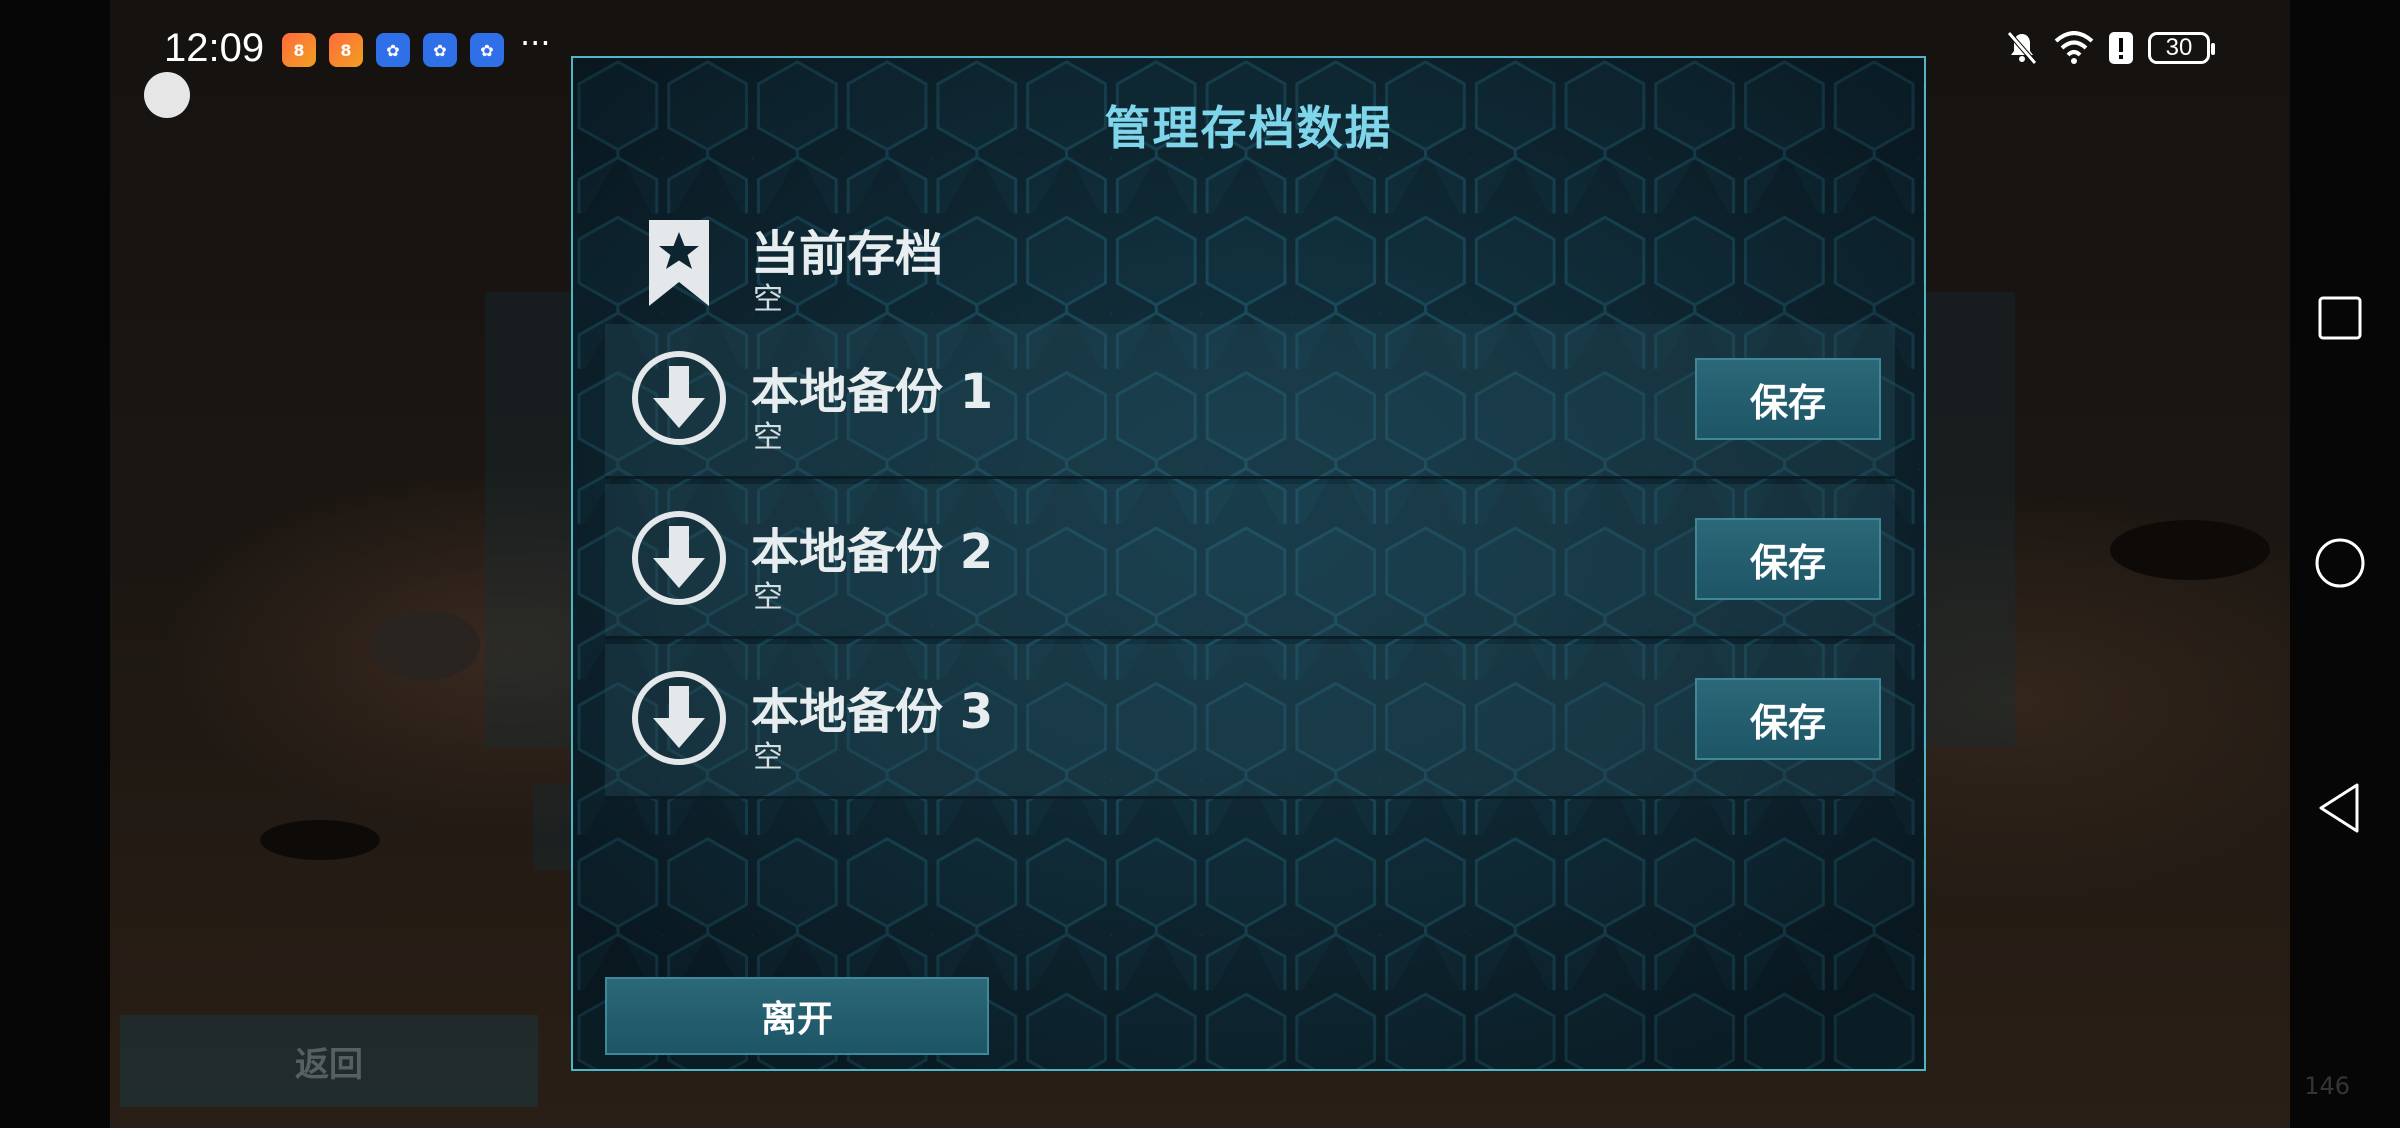  What do you see at coordinates (2181, 48) in the screenshot?
I see `battery-indicator: 30` at bounding box center [2181, 48].